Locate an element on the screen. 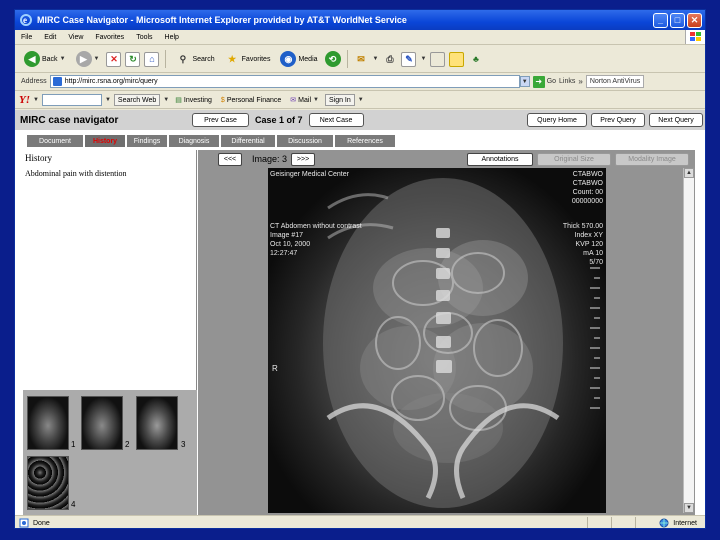 The width and height of the screenshot is (720, 540). next-image-button: >>> is located at coordinates (303, 159).